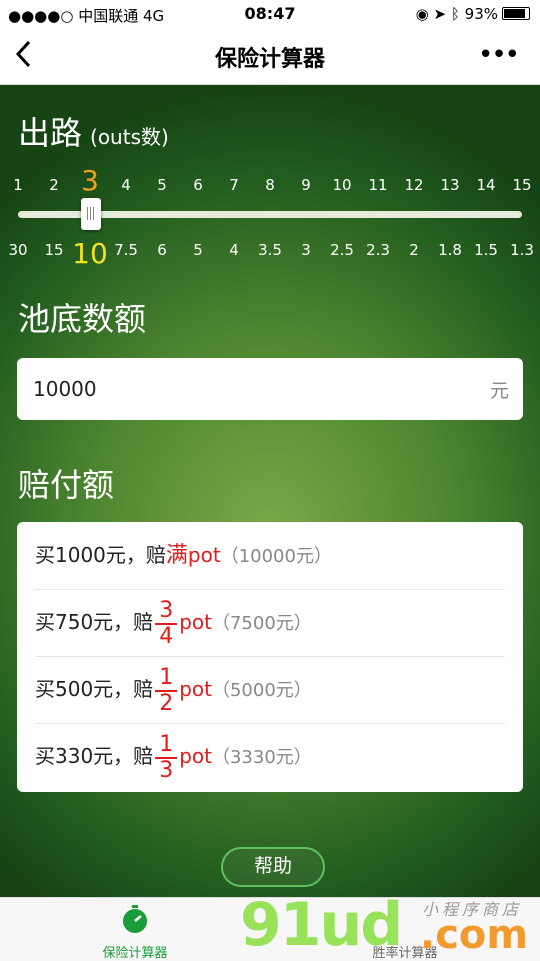 The image size is (540, 961). I want to click on fraction: 34, so click(166, 623).